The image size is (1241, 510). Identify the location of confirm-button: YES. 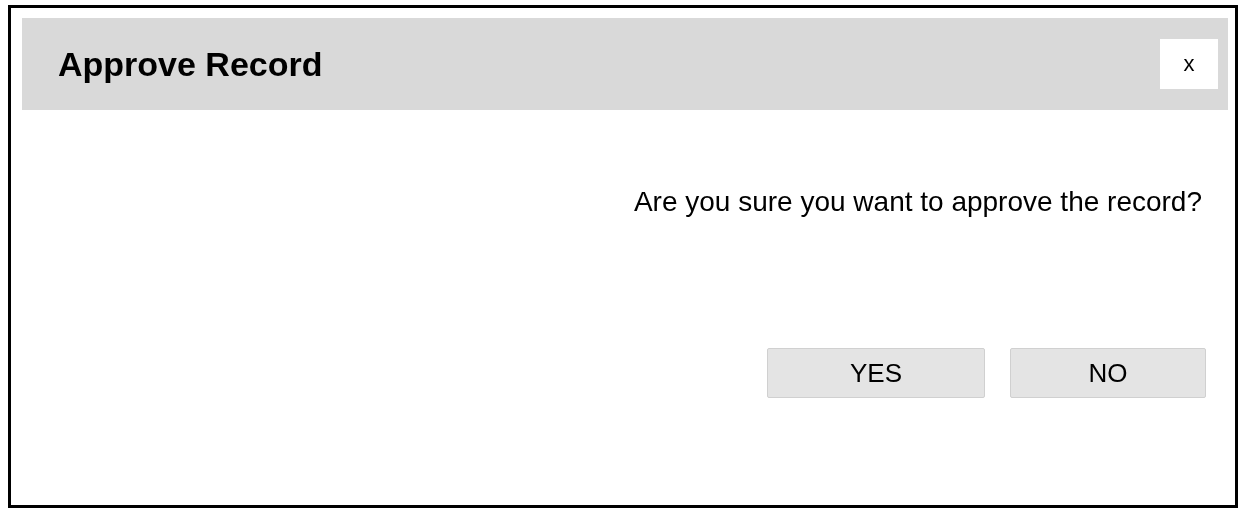
(876, 373).